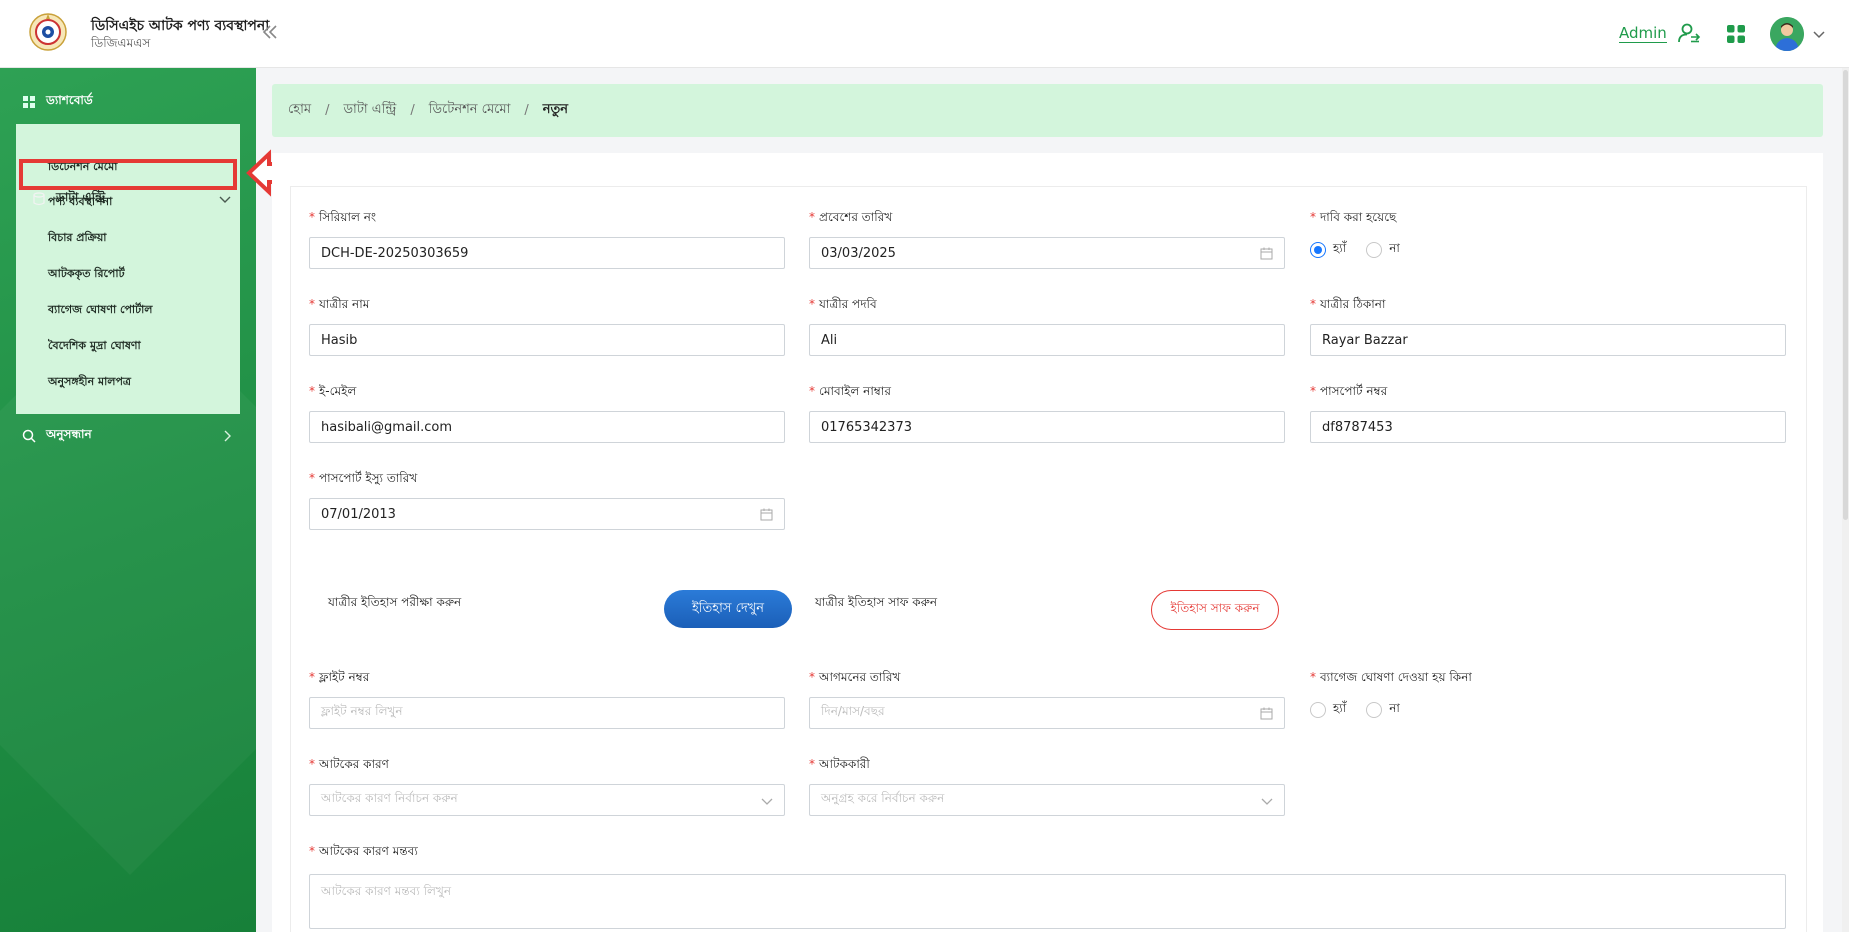  Describe the element at coordinates (369, 110) in the screenshot. I see `breadcrumb-data-entry: ডাটা এন্ট্রি` at that location.